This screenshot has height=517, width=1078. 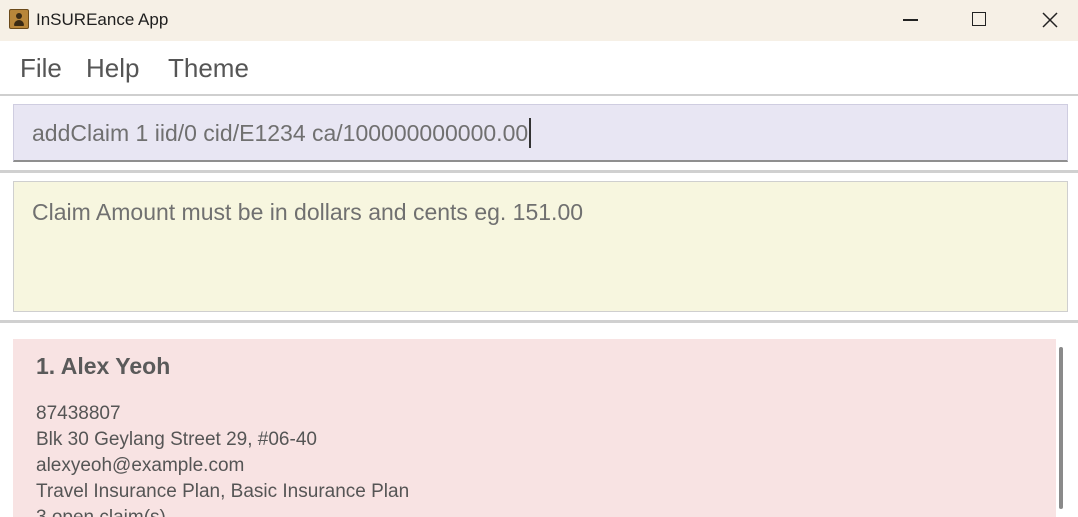 What do you see at coordinates (103, 366) in the screenshot?
I see `person-name: 1. Alex Yeoh` at bounding box center [103, 366].